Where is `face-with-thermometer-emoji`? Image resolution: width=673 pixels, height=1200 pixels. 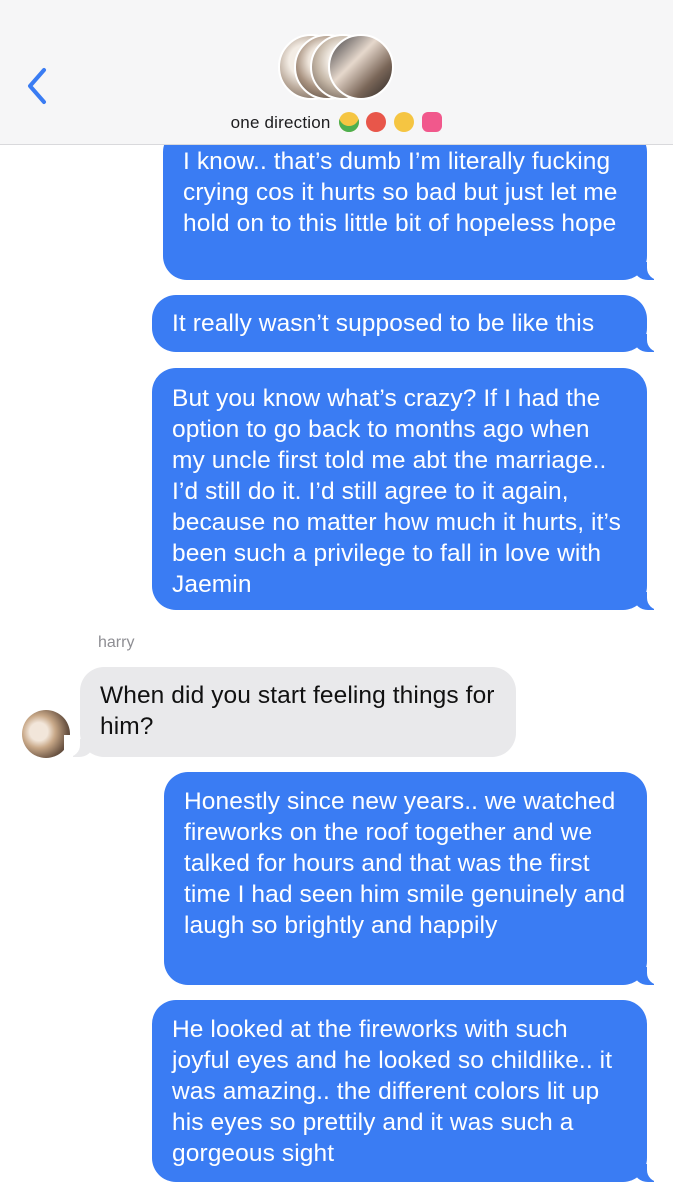
face-with-thermometer-emoji is located at coordinates (376, 122).